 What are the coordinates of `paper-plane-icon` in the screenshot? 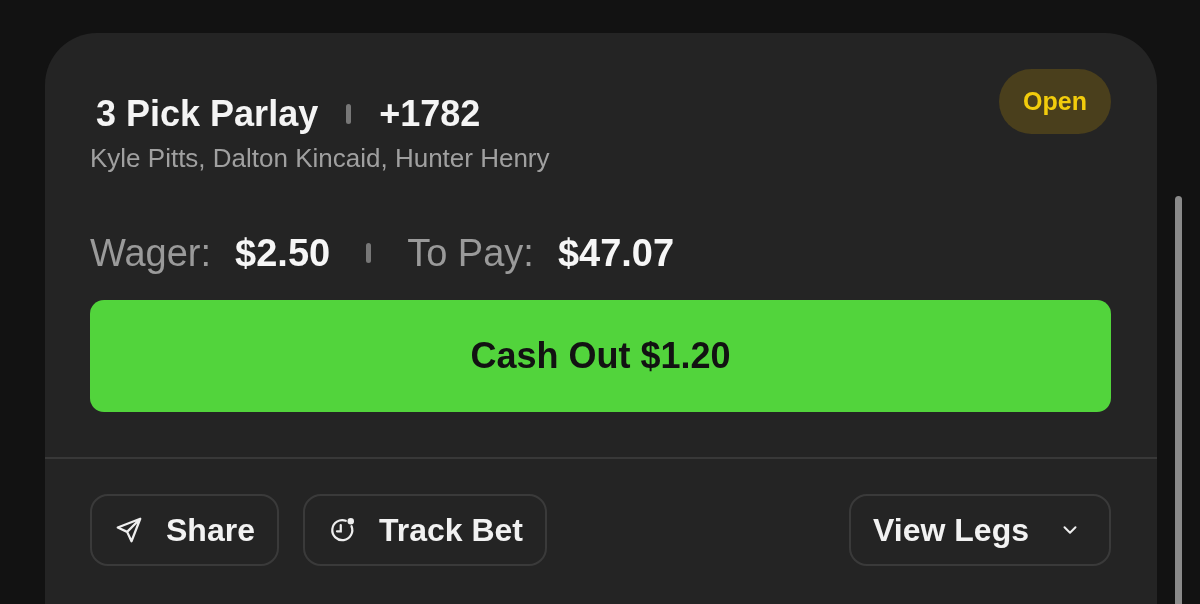 It's located at (129, 530).